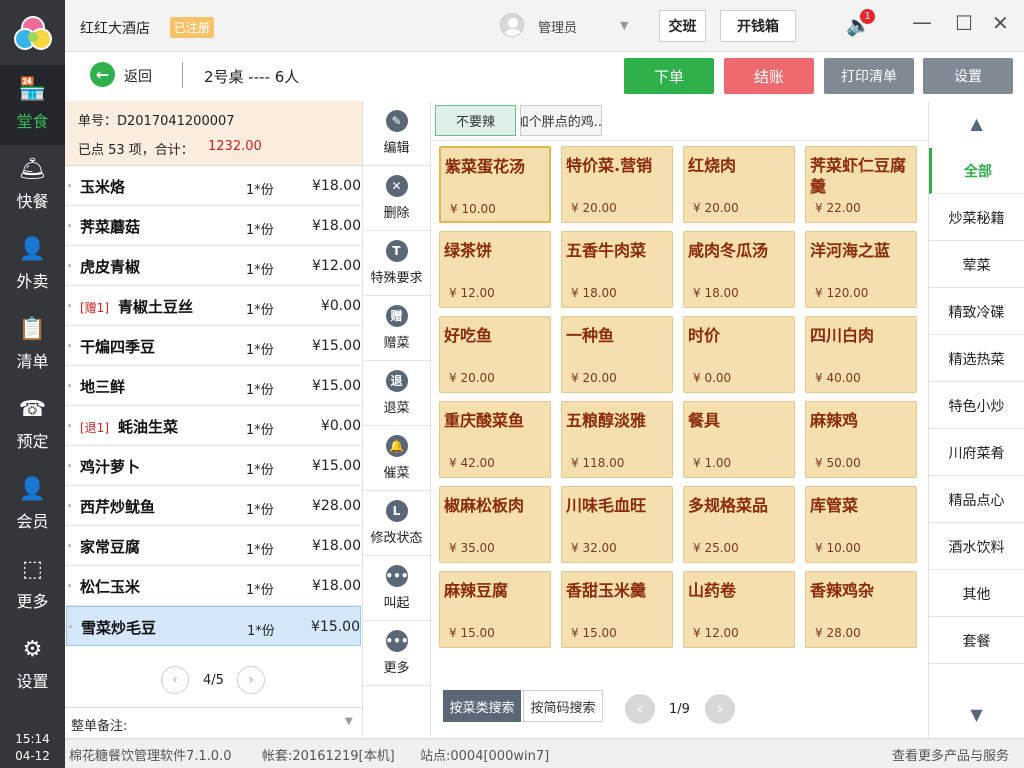 The height and width of the screenshot is (768, 1024). What do you see at coordinates (349, 721) in the screenshot?
I see `remark-dropdown-icon: ▼` at bounding box center [349, 721].